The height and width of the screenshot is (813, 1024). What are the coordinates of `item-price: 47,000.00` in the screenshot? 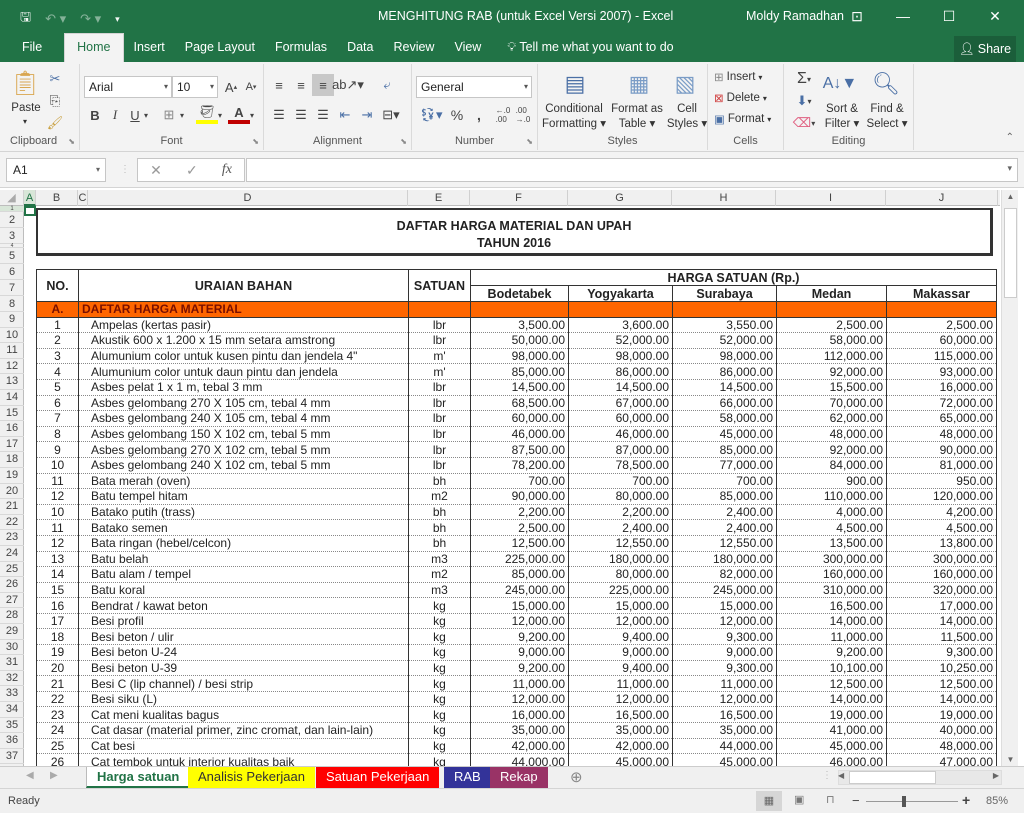 It's located at (941, 759).